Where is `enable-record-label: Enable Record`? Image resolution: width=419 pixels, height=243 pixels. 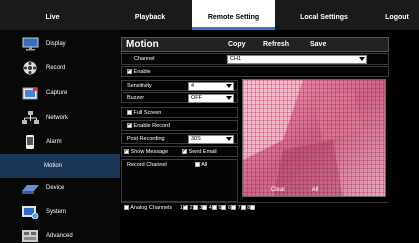
enable-record-label: Enable Record is located at coordinates (151, 126).